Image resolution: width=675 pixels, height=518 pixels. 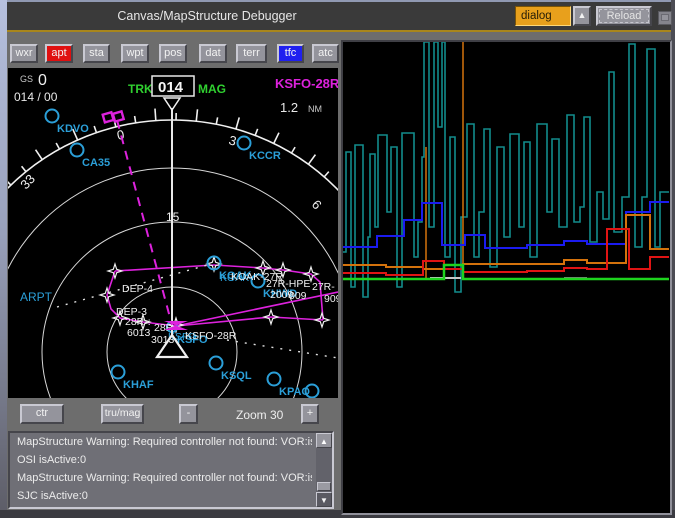 I want to click on toolbar-button-dat: dat, so click(x=213, y=53).